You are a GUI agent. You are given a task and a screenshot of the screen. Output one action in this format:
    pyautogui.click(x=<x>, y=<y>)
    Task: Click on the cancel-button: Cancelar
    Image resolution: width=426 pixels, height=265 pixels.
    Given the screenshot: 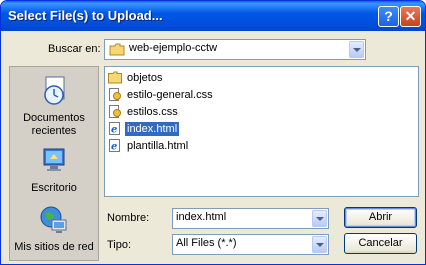 What is the action you would take?
    pyautogui.click(x=380, y=243)
    